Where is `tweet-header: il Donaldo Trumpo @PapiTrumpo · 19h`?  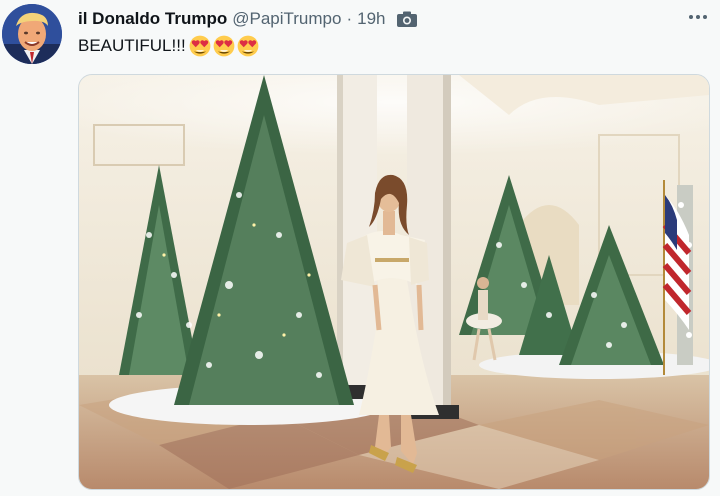
tweet-header: il Donaldo Trumpo @PapiTrumpo · 19h is located at coordinates (248, 19).